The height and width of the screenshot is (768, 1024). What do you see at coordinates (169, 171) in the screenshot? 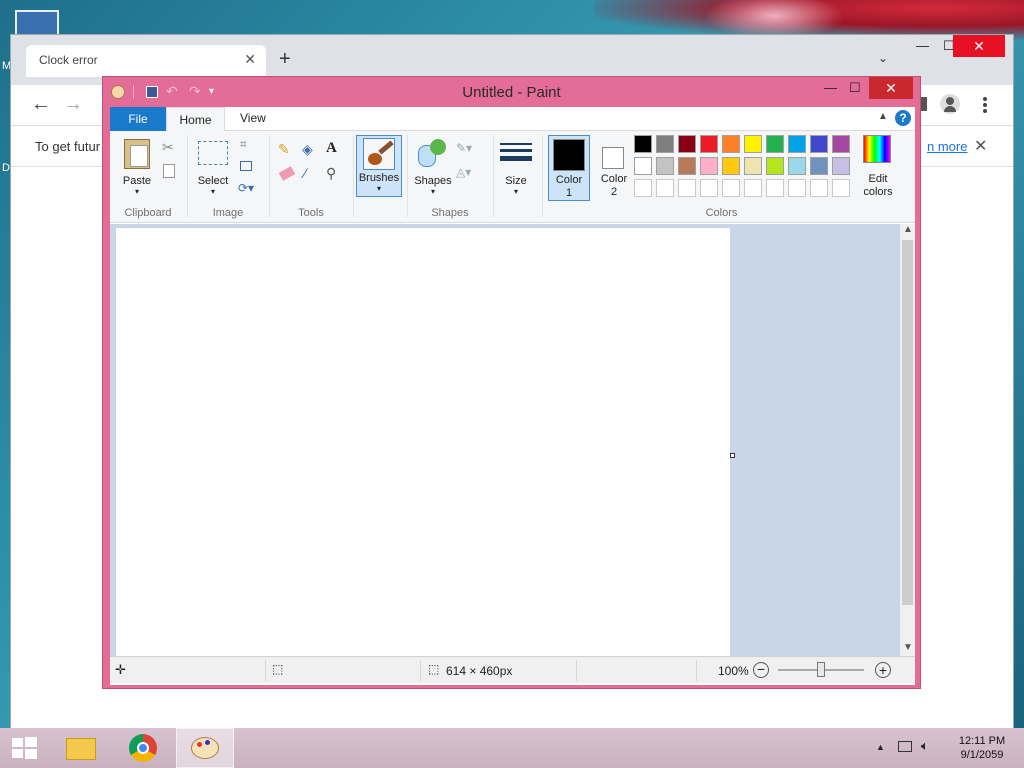
I see `copy-icon` at bounding box center [169, 171].